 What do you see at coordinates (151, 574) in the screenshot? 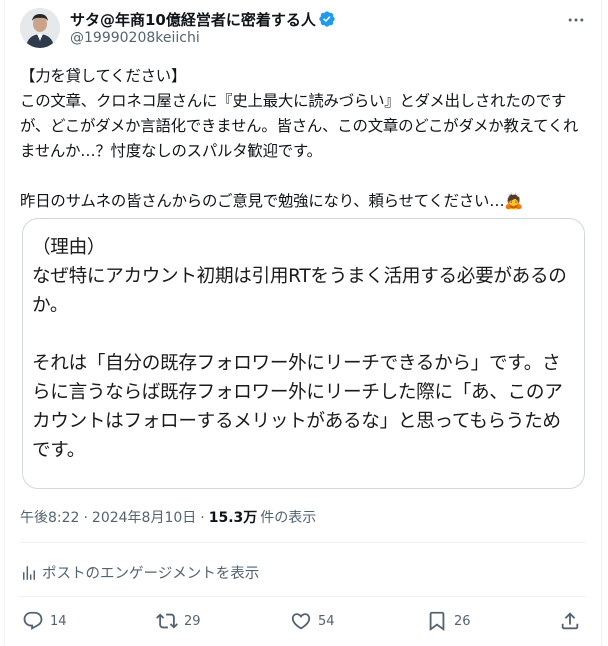
I see `engagements-label: ポストのエンゲージメントを表示` at bounding box center [151, 574].